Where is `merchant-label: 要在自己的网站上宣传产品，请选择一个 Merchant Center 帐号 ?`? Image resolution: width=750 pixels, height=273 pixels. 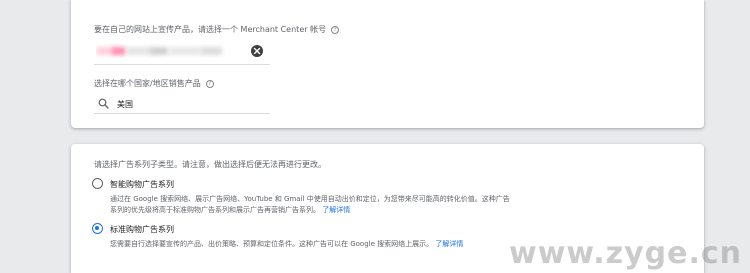
merchant-label: 要在自己的网站上宣传产品，请选择一个 Merchant Center 帐号 ? is located at coordinates (217, 29).